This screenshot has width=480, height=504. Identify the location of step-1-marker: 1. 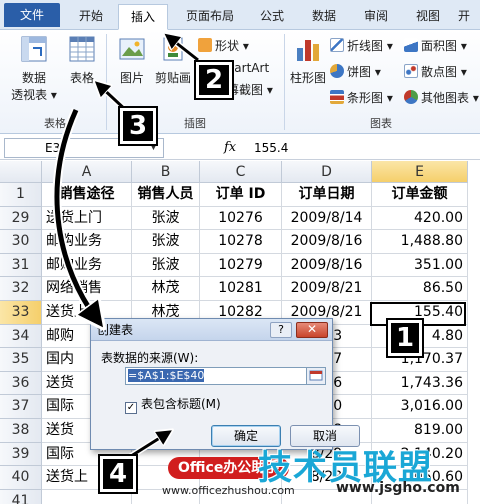
(405, 338).